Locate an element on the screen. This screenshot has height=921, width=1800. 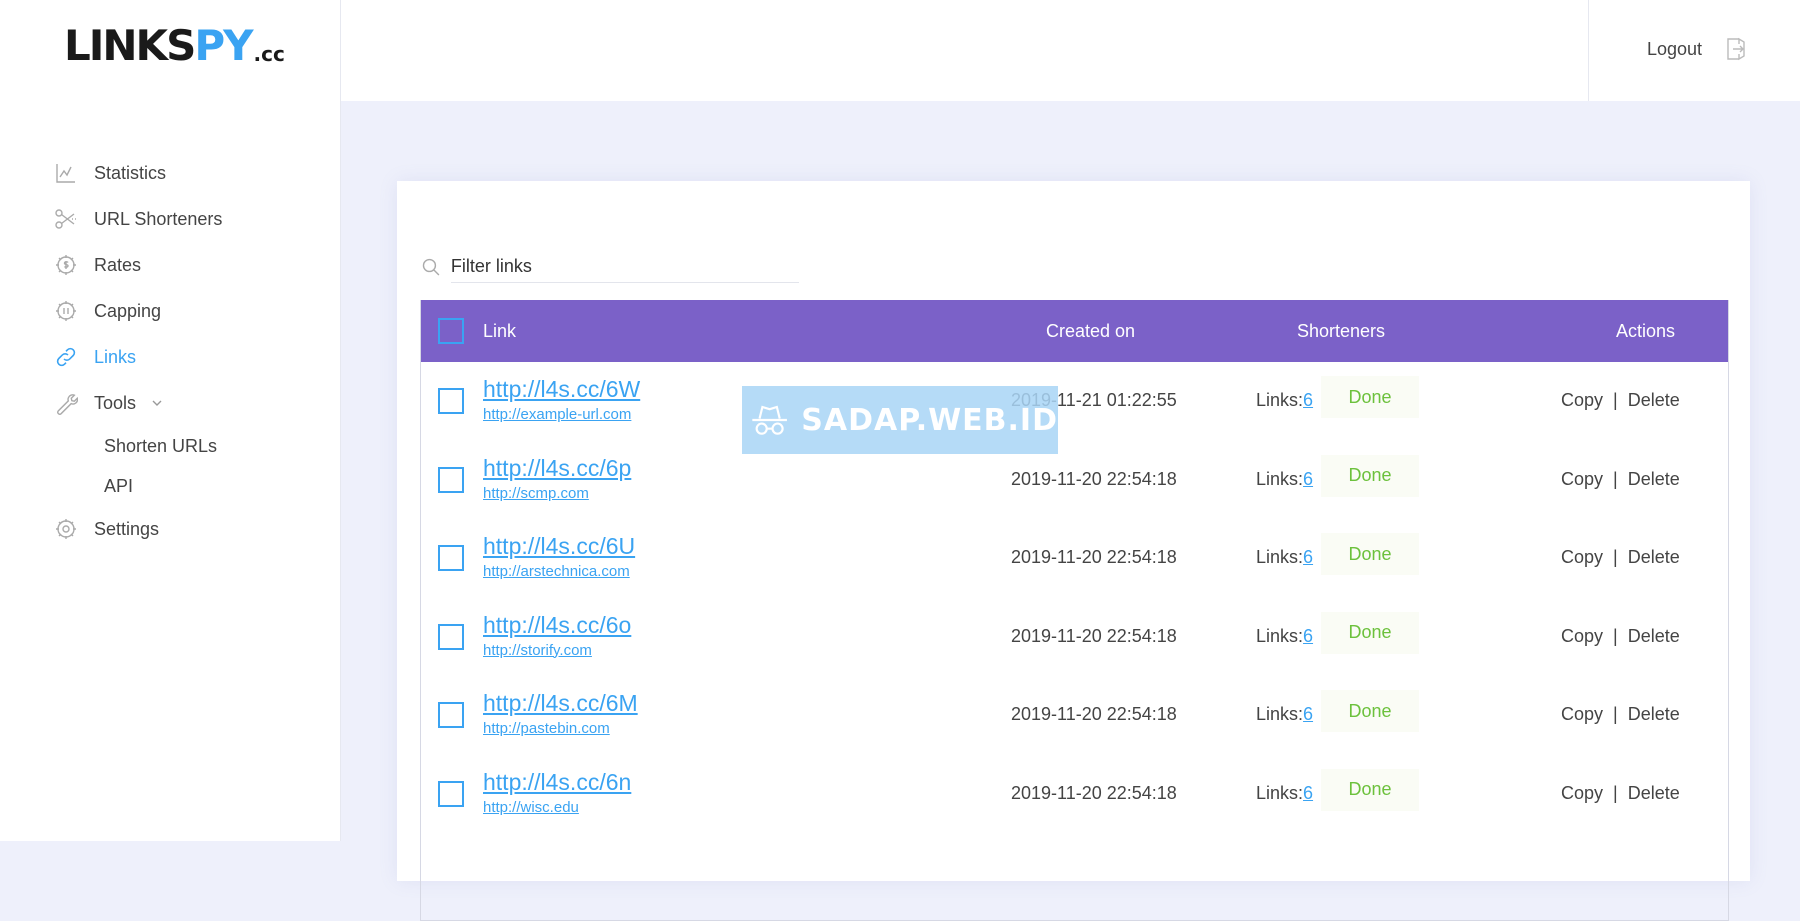
original-link: http://wisc.edu is located at coordinates (531, 807).